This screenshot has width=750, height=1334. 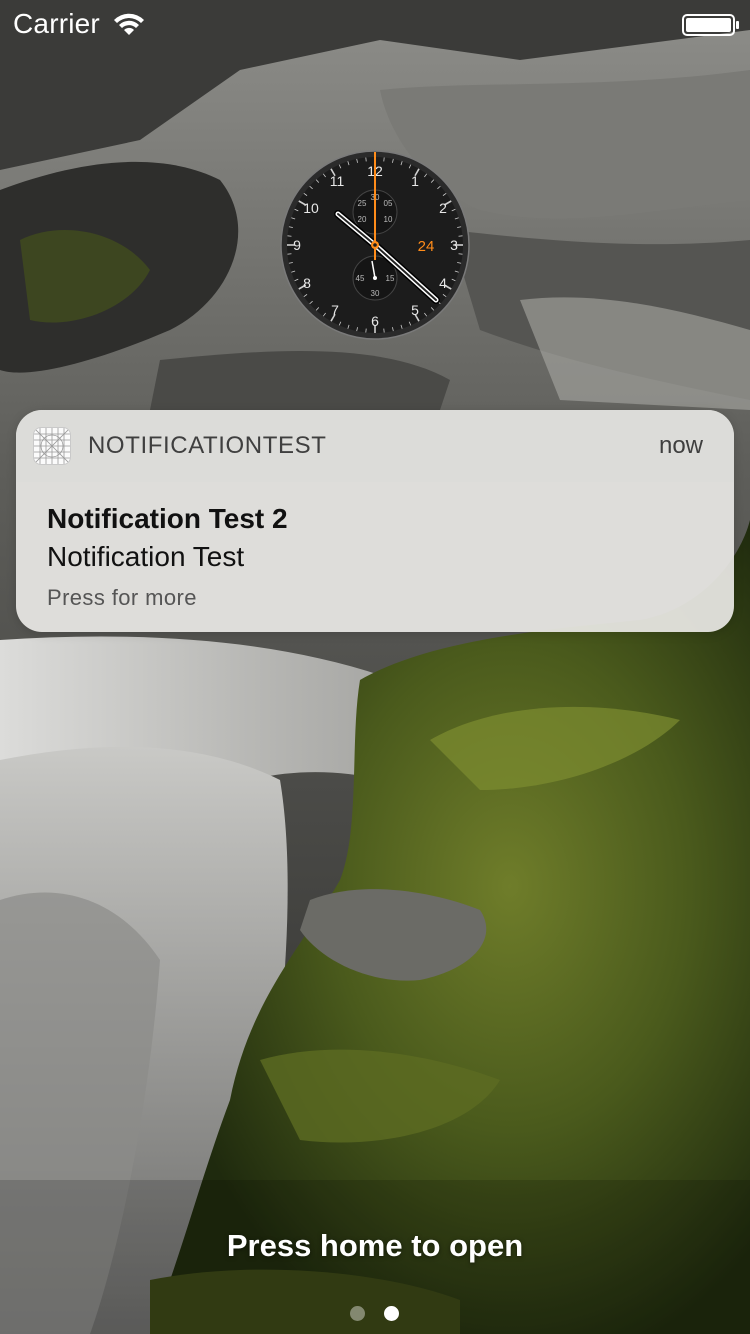 I want to click on press-home-hint: Press home to open, so click(x=375, y=1245).